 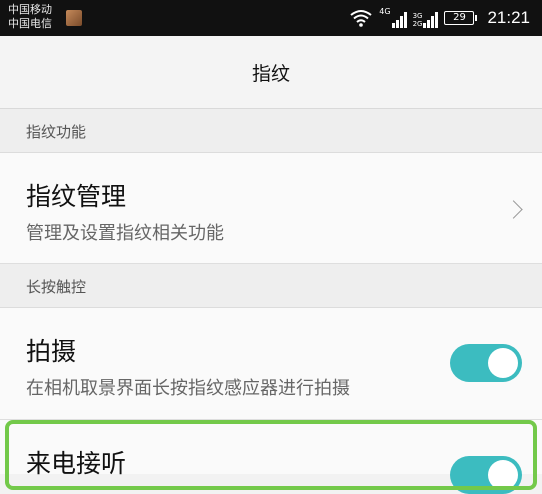 I want to click on wifi-icon, so click(x=361, y=18).